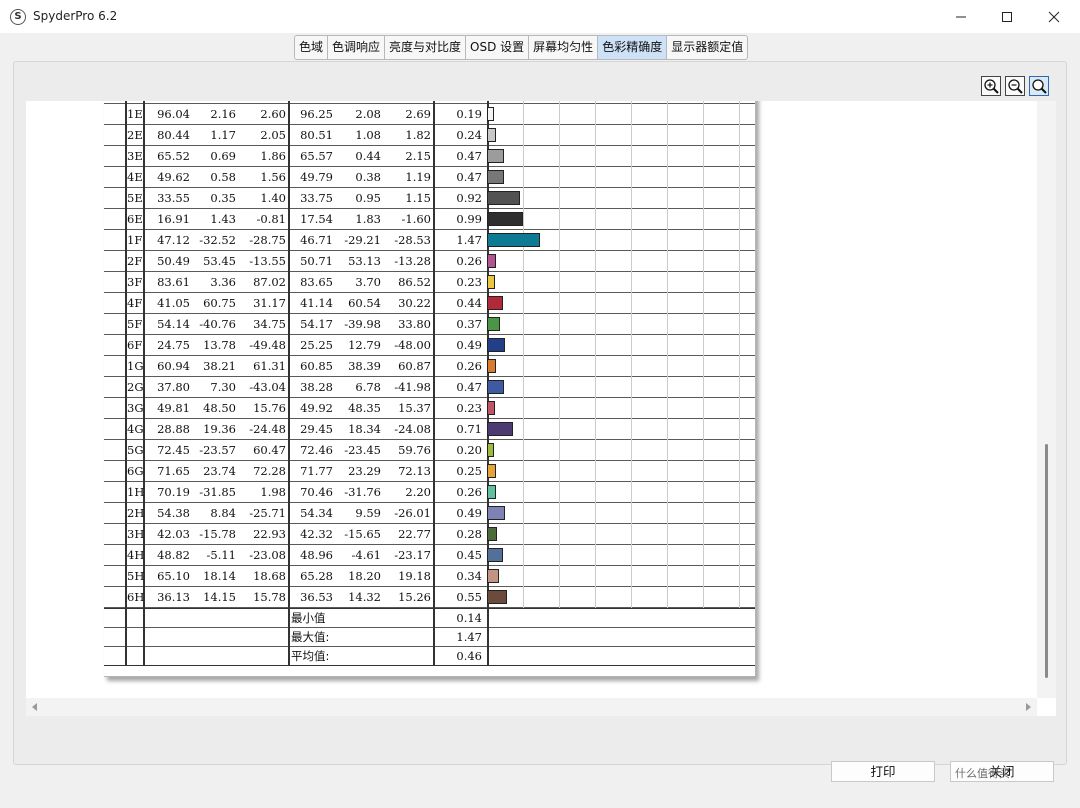  Describe the element at coordinates (991, 86) in the screenshot. I see `zoom-in-button` at that location.